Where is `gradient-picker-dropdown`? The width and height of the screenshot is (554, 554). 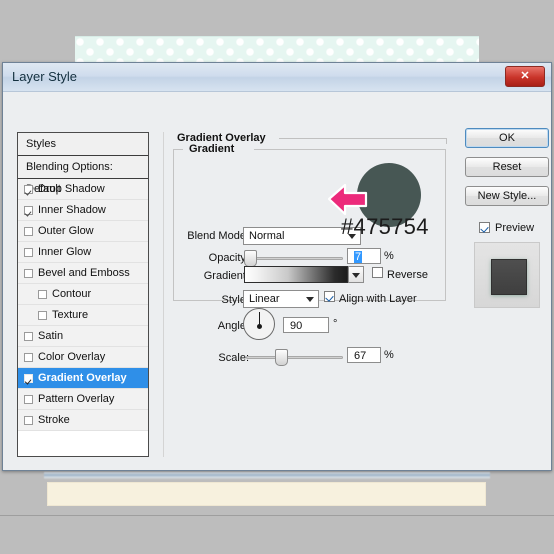 gradient-picker-dropdown is located at coordinates (356, 274).